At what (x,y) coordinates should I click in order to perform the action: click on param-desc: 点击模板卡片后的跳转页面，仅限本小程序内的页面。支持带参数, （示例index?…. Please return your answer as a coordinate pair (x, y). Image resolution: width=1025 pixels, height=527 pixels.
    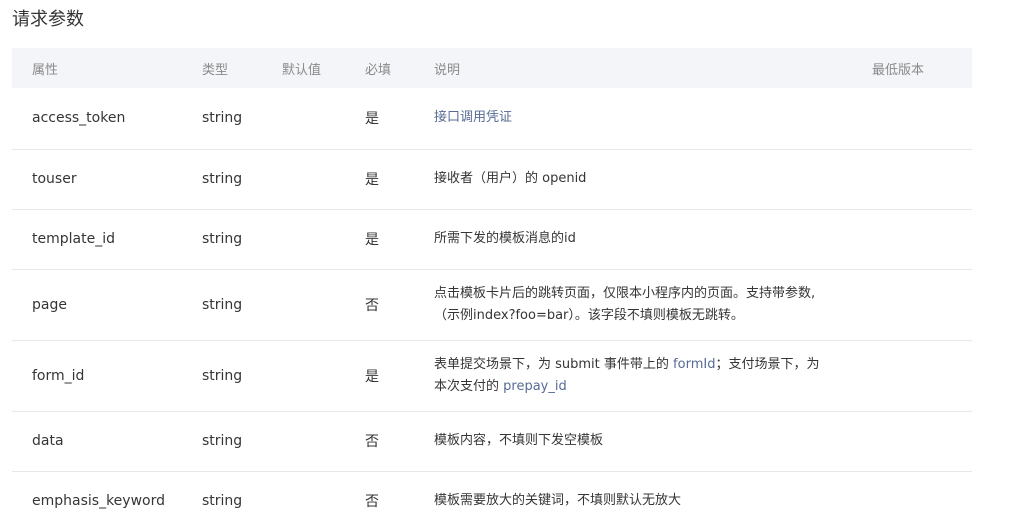
    Looking at the image, I should click on (653, 305).